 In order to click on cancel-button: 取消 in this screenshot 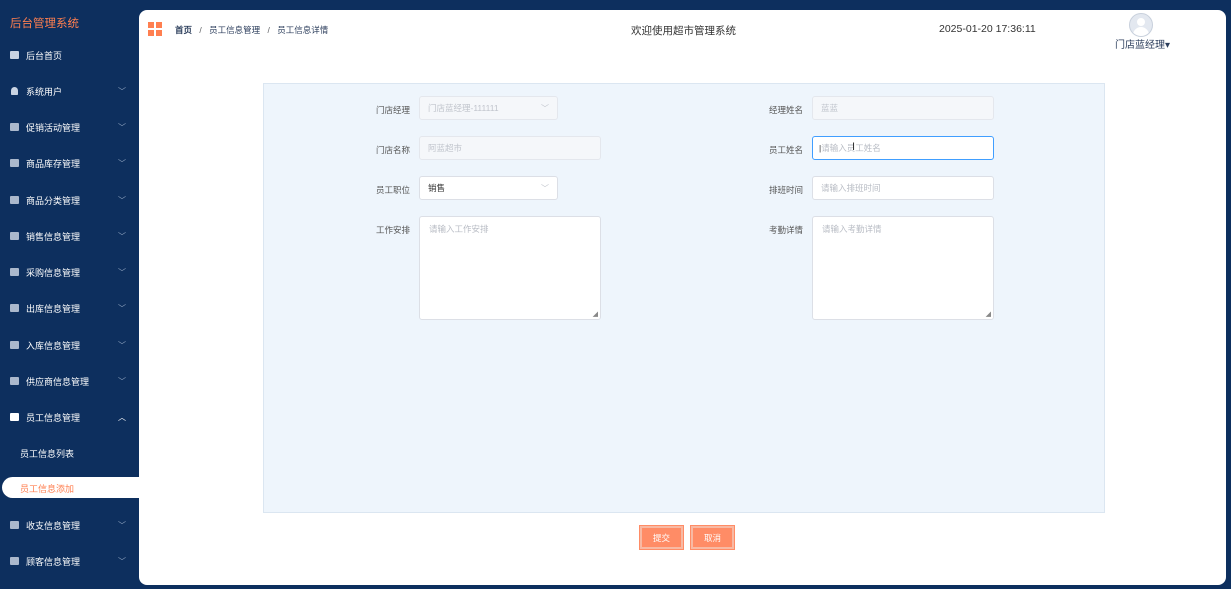, I will do `click(712, 537)`.